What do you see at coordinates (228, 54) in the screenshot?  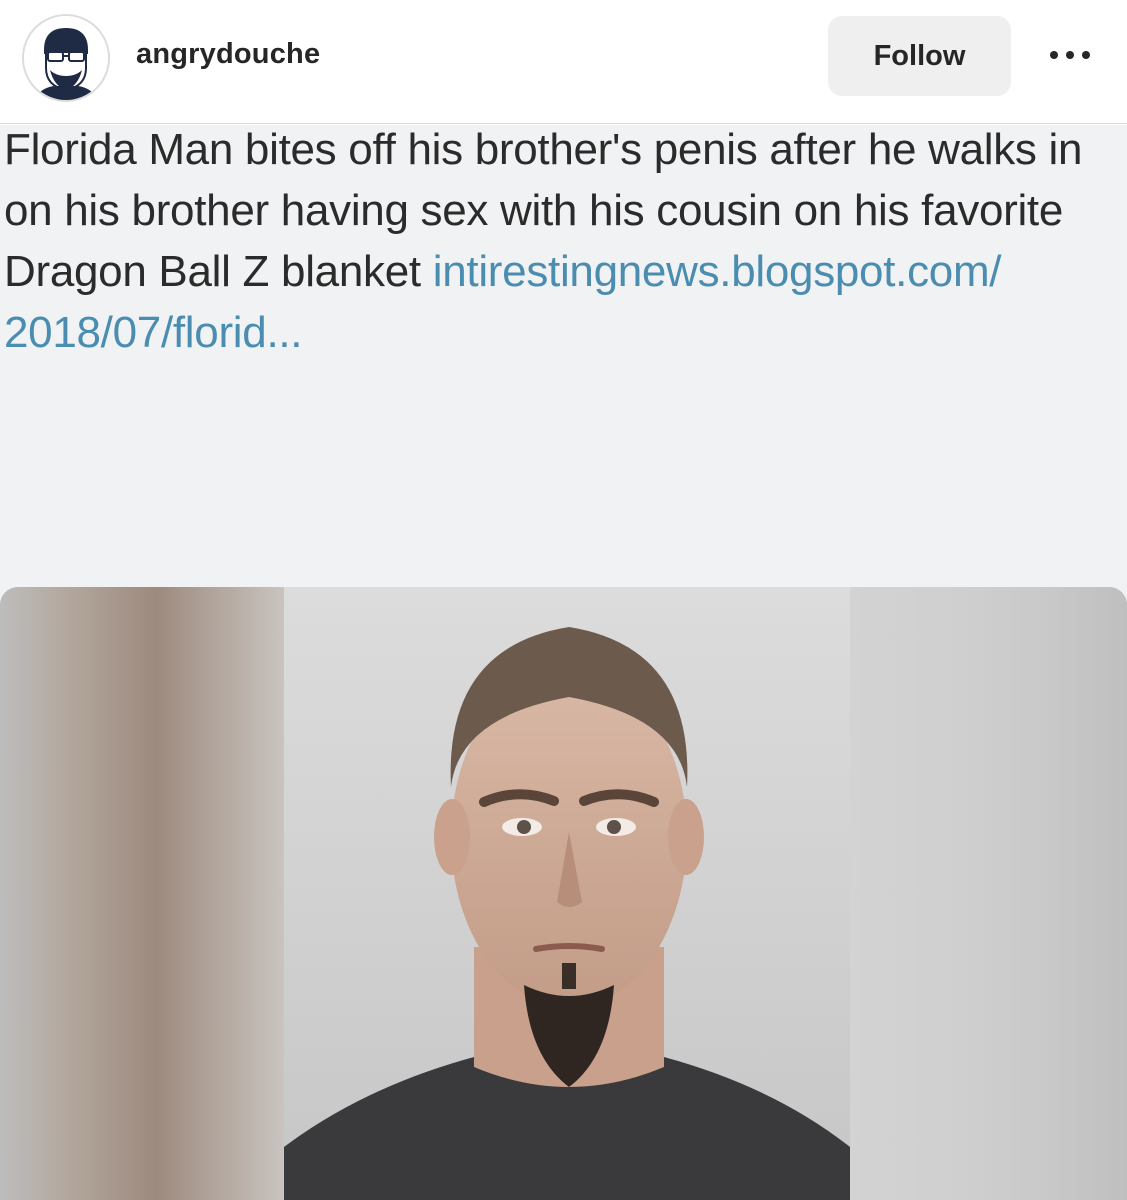 I see `username: angrydouche` at bounding box center [228, 54].